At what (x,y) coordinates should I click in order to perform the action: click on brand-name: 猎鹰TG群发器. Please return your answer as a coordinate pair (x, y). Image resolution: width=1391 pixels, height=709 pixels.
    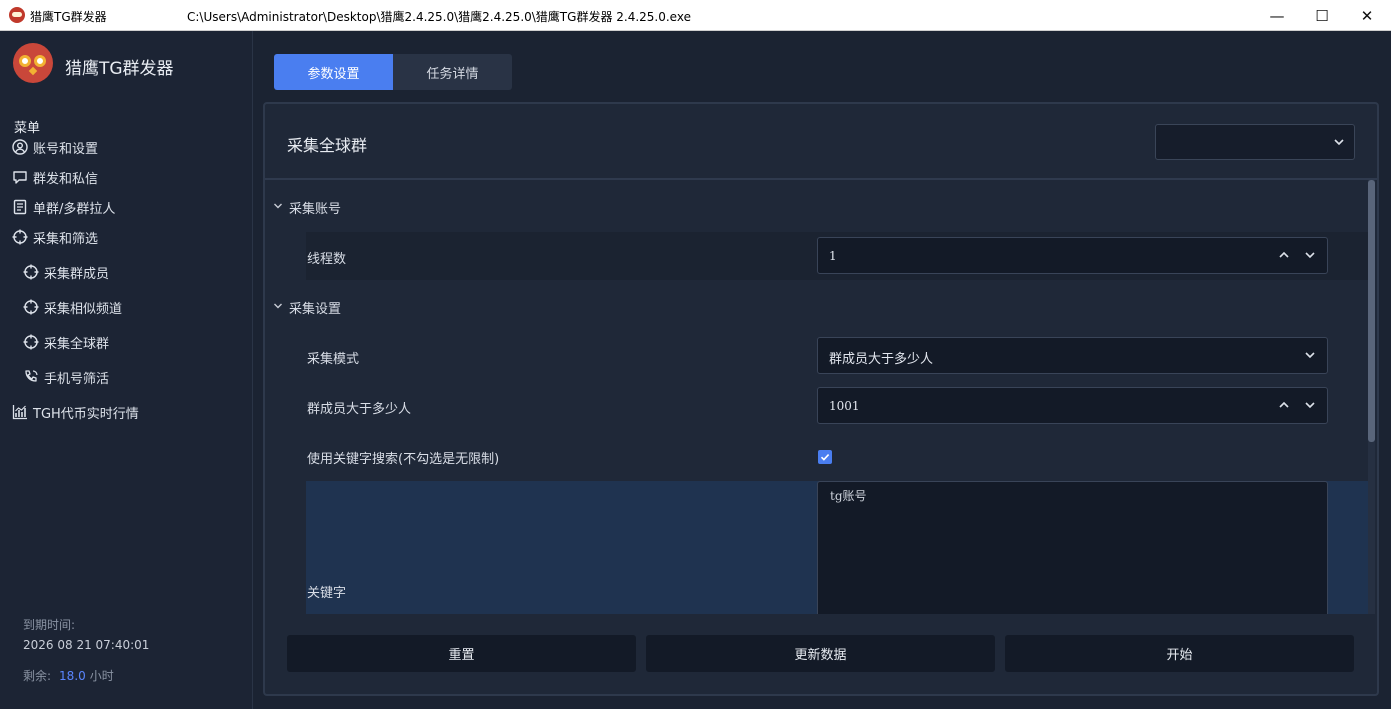
    Looking at the image, I should click on (119, 69).